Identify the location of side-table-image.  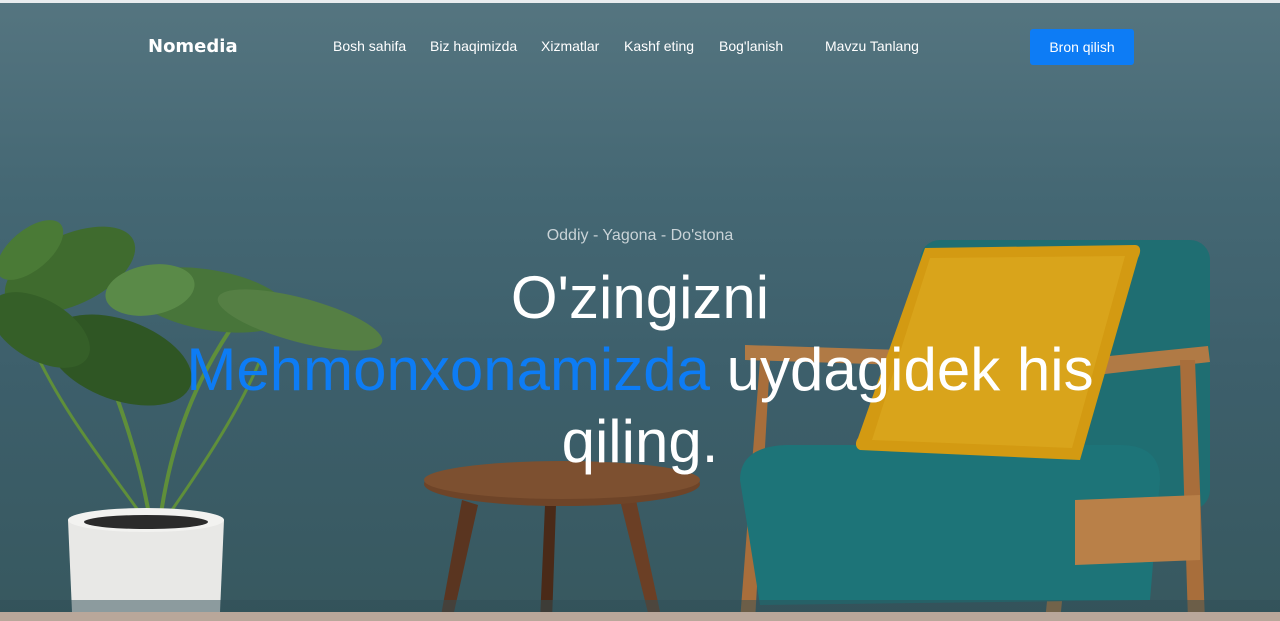
(562, 541).